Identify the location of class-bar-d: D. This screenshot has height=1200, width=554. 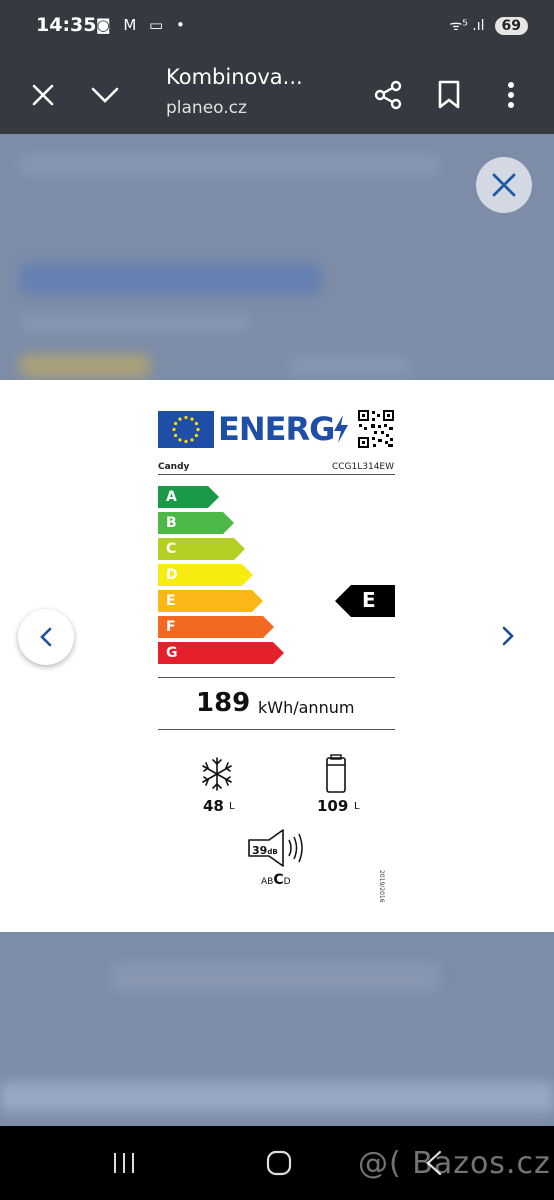
(205, 575).